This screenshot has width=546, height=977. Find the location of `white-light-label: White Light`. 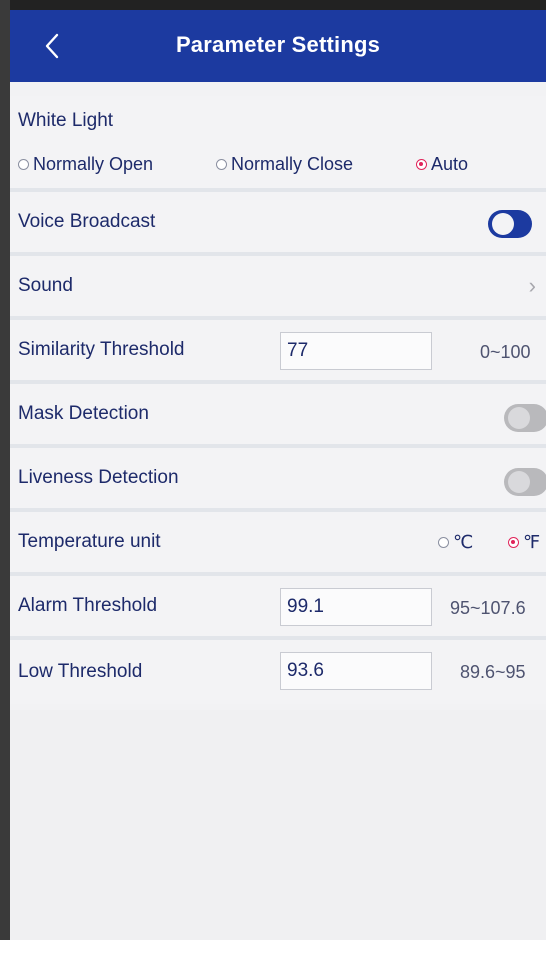

white-light-label: White Light is located at coordinates (66, 120).